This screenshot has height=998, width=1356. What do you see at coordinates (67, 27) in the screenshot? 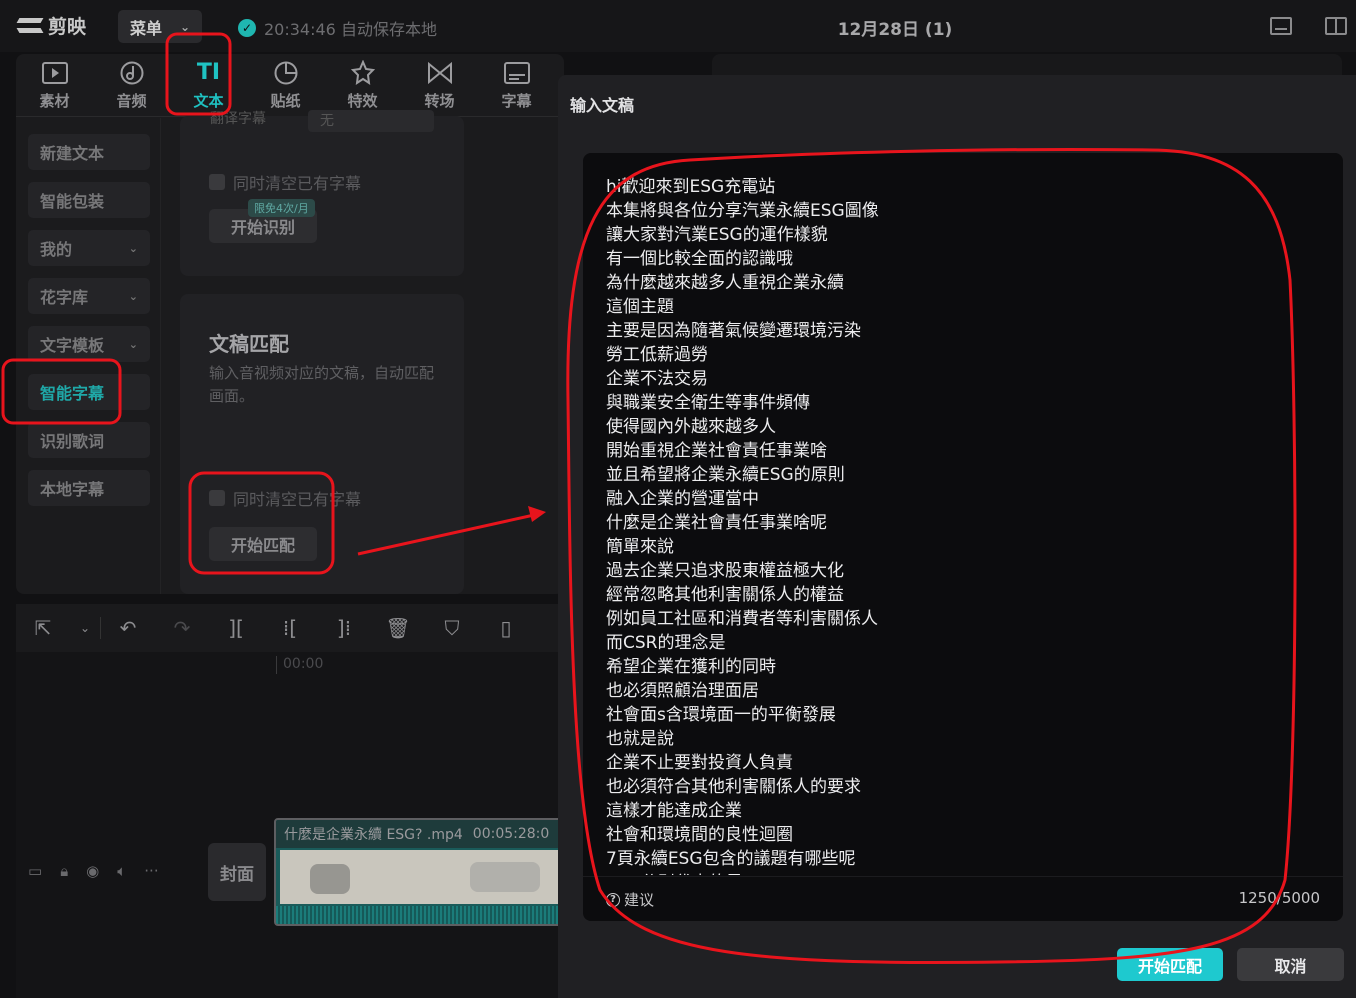
I see `app-logo-text: 剪映` at bounding box center [67, 27].